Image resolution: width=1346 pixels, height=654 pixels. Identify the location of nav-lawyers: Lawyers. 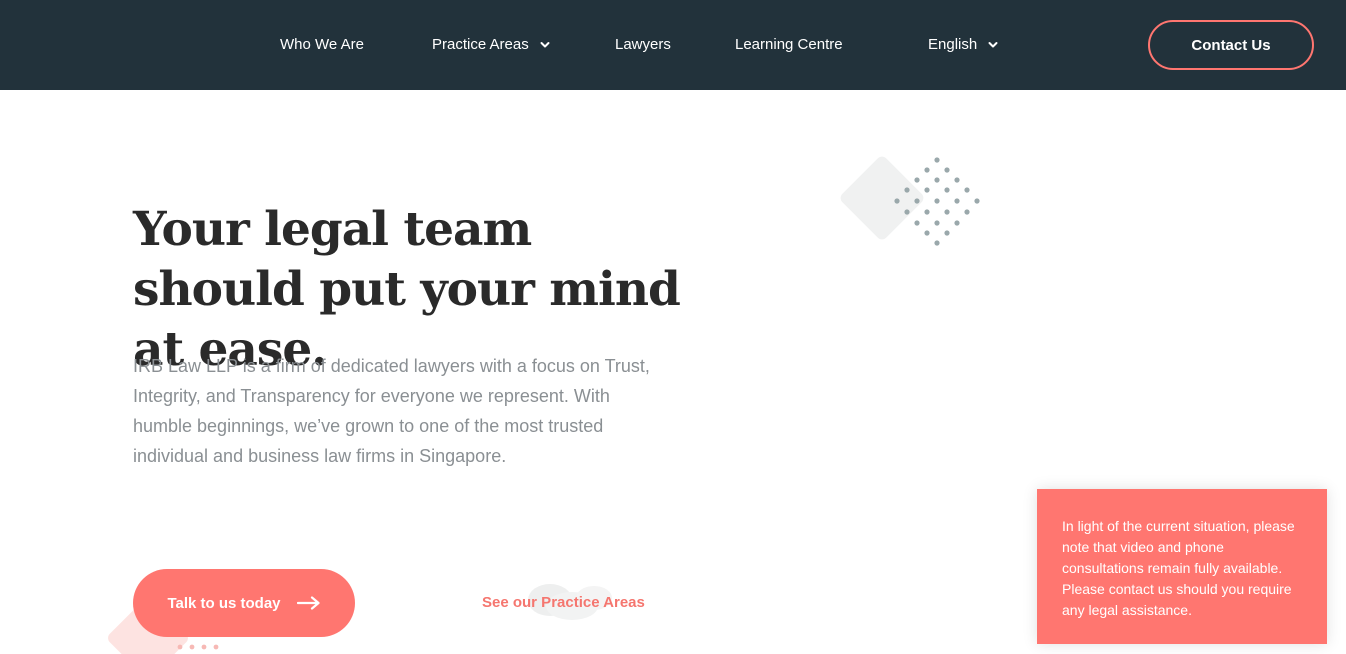
(643, 45).